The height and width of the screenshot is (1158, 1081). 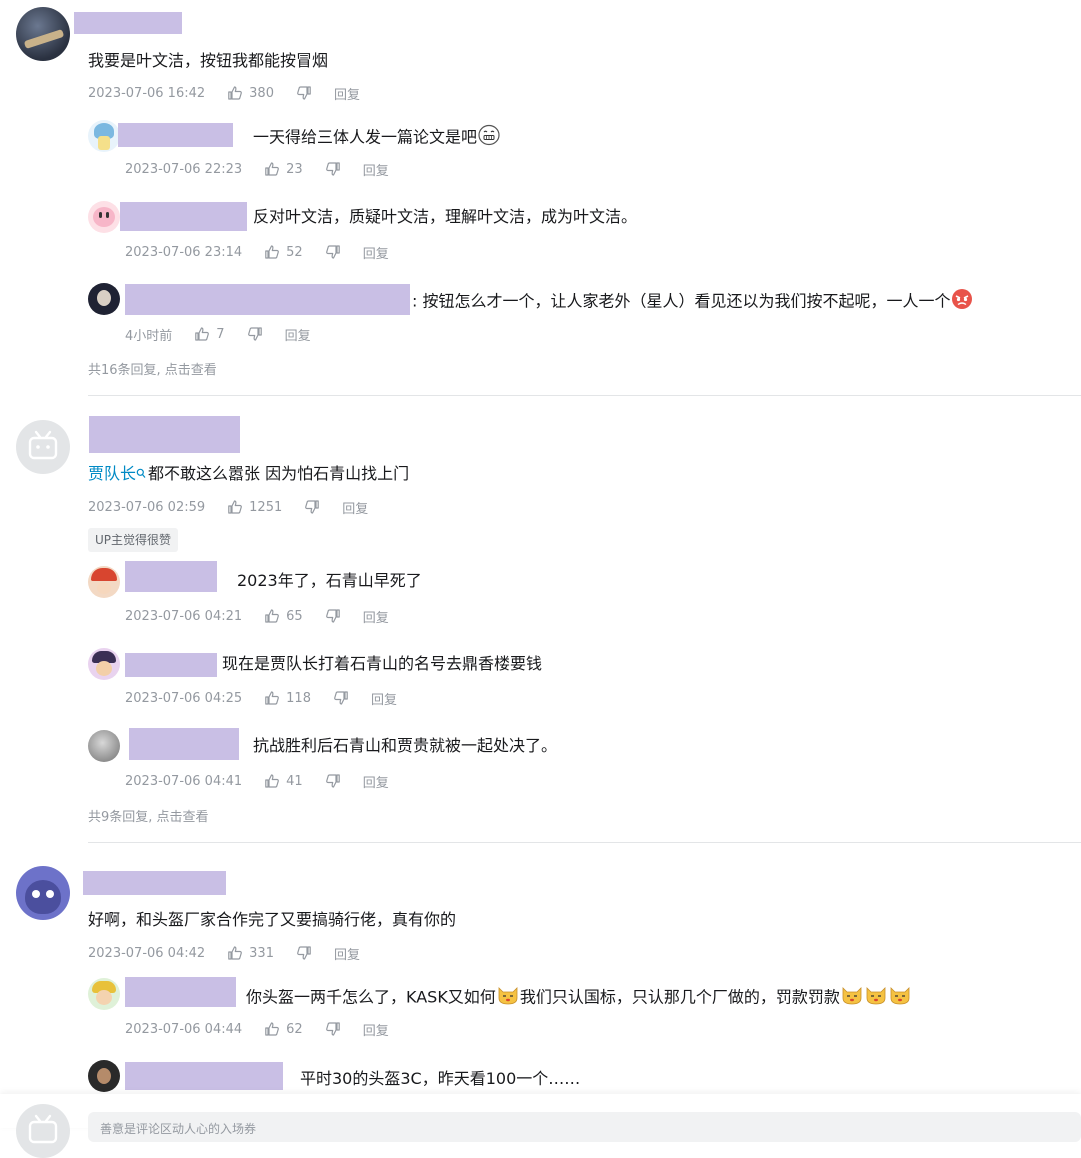 What do you see at coordinates (266, 507) in the screenshot?
I see `like-count: 1251` at bounding box center [266, 507].